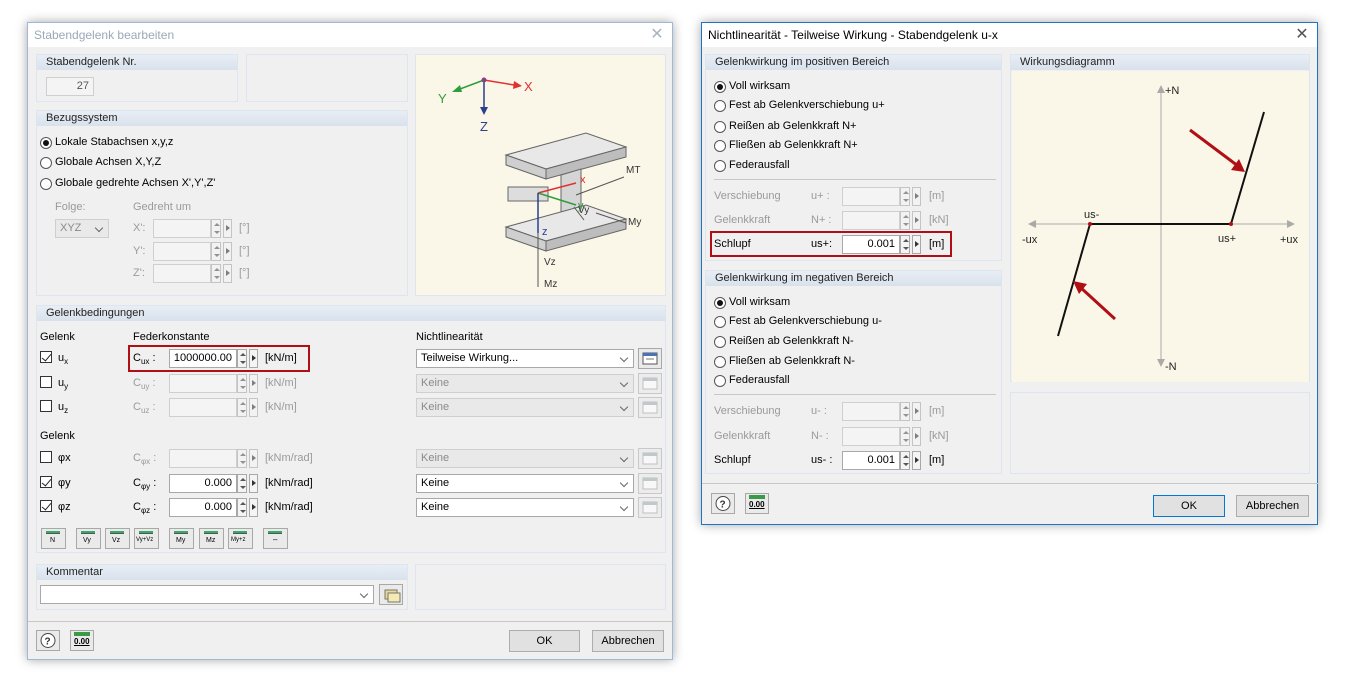 The height and width of the screenshot is (687, 1347). I want to click on comment-library-button, so click(391, 594).